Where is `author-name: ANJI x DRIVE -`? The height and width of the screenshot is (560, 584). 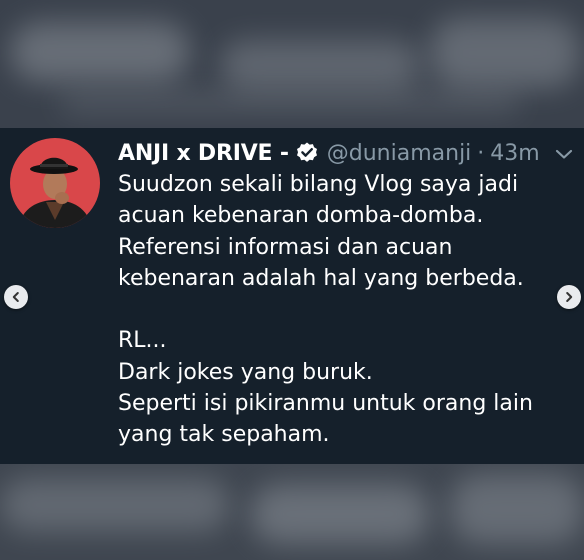
author-name: ANJI x DRIVE - is located at coordinates (203, 153).